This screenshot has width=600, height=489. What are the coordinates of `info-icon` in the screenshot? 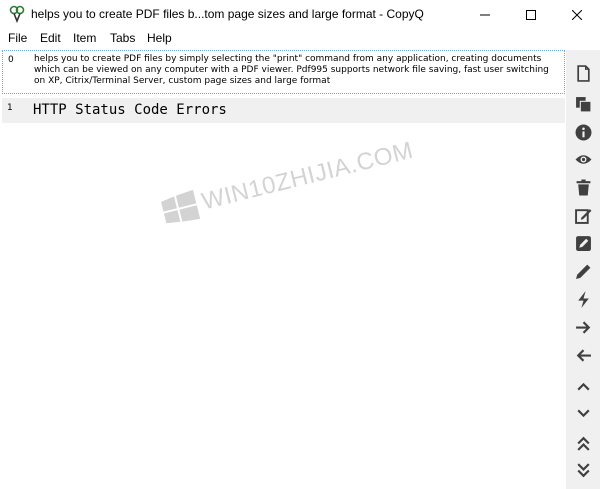 It's located at (583, 132).